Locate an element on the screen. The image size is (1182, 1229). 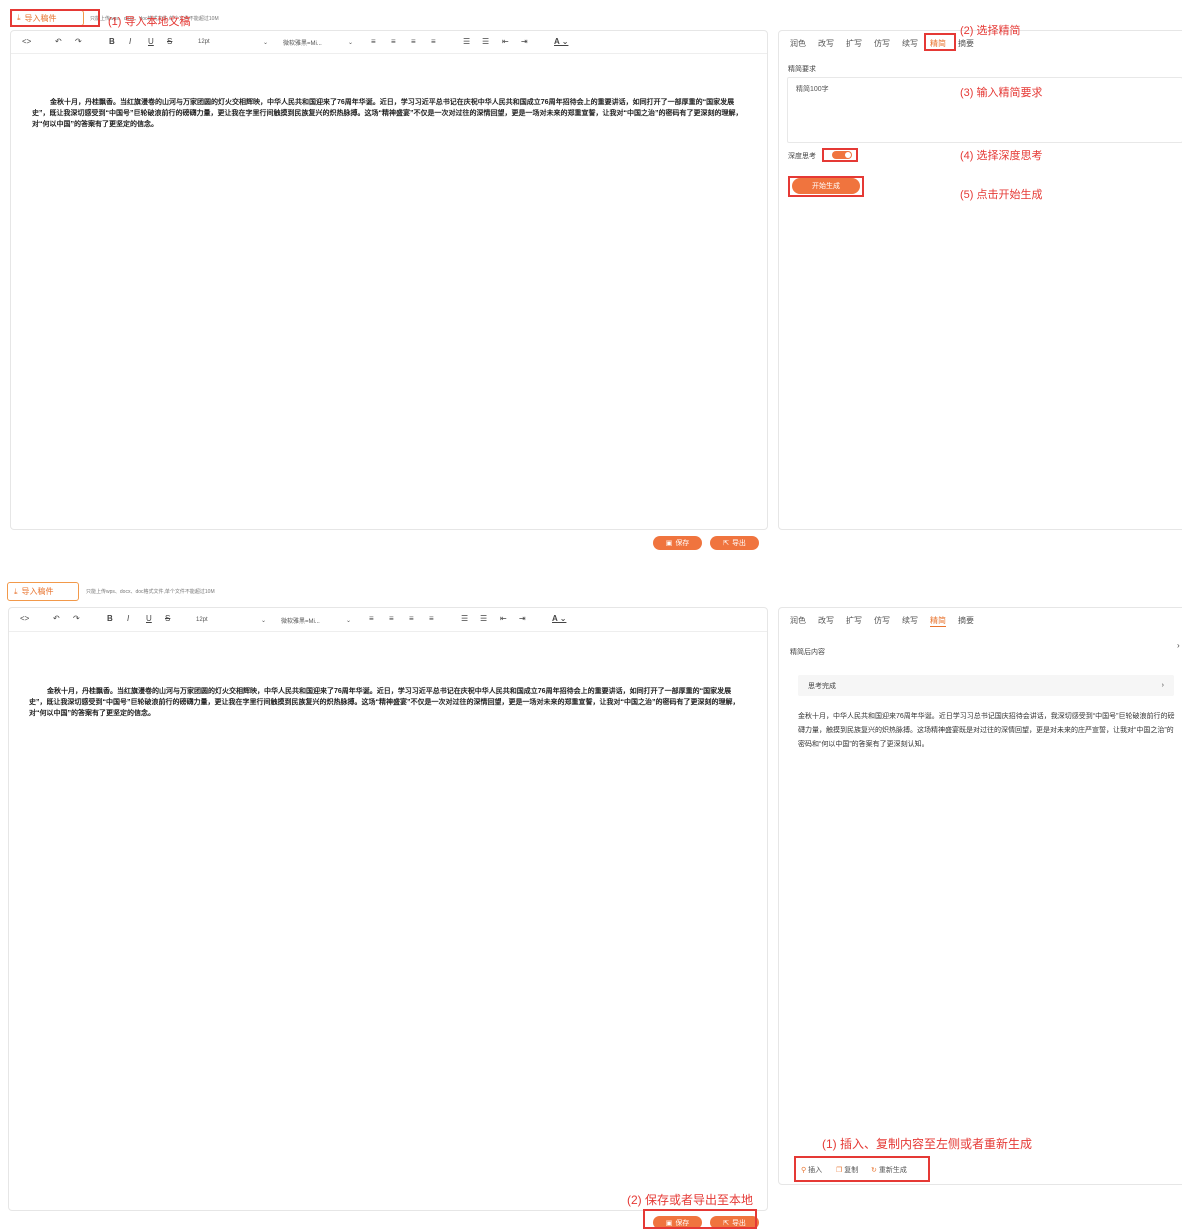
annotation-box-toggle is located at coordinates (840, 155).